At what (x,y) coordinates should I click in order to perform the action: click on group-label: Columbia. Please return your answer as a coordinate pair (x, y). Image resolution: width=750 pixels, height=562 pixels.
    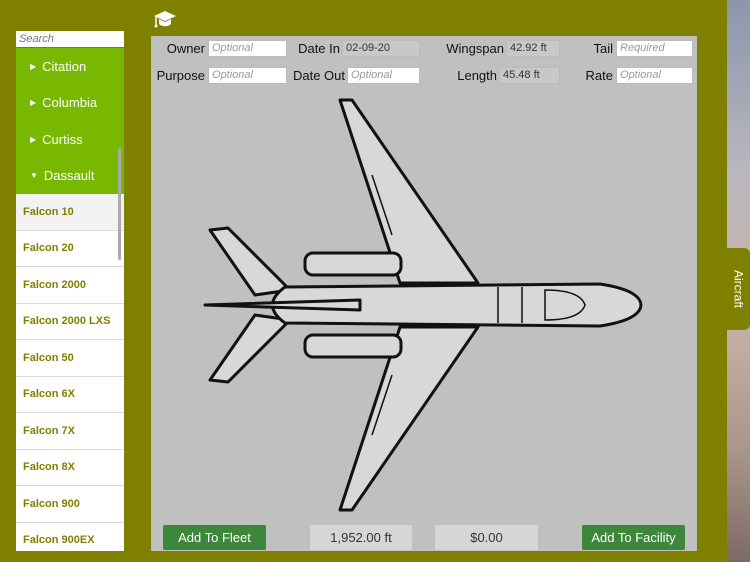
    Looking at the image, I should click on (70, 103).